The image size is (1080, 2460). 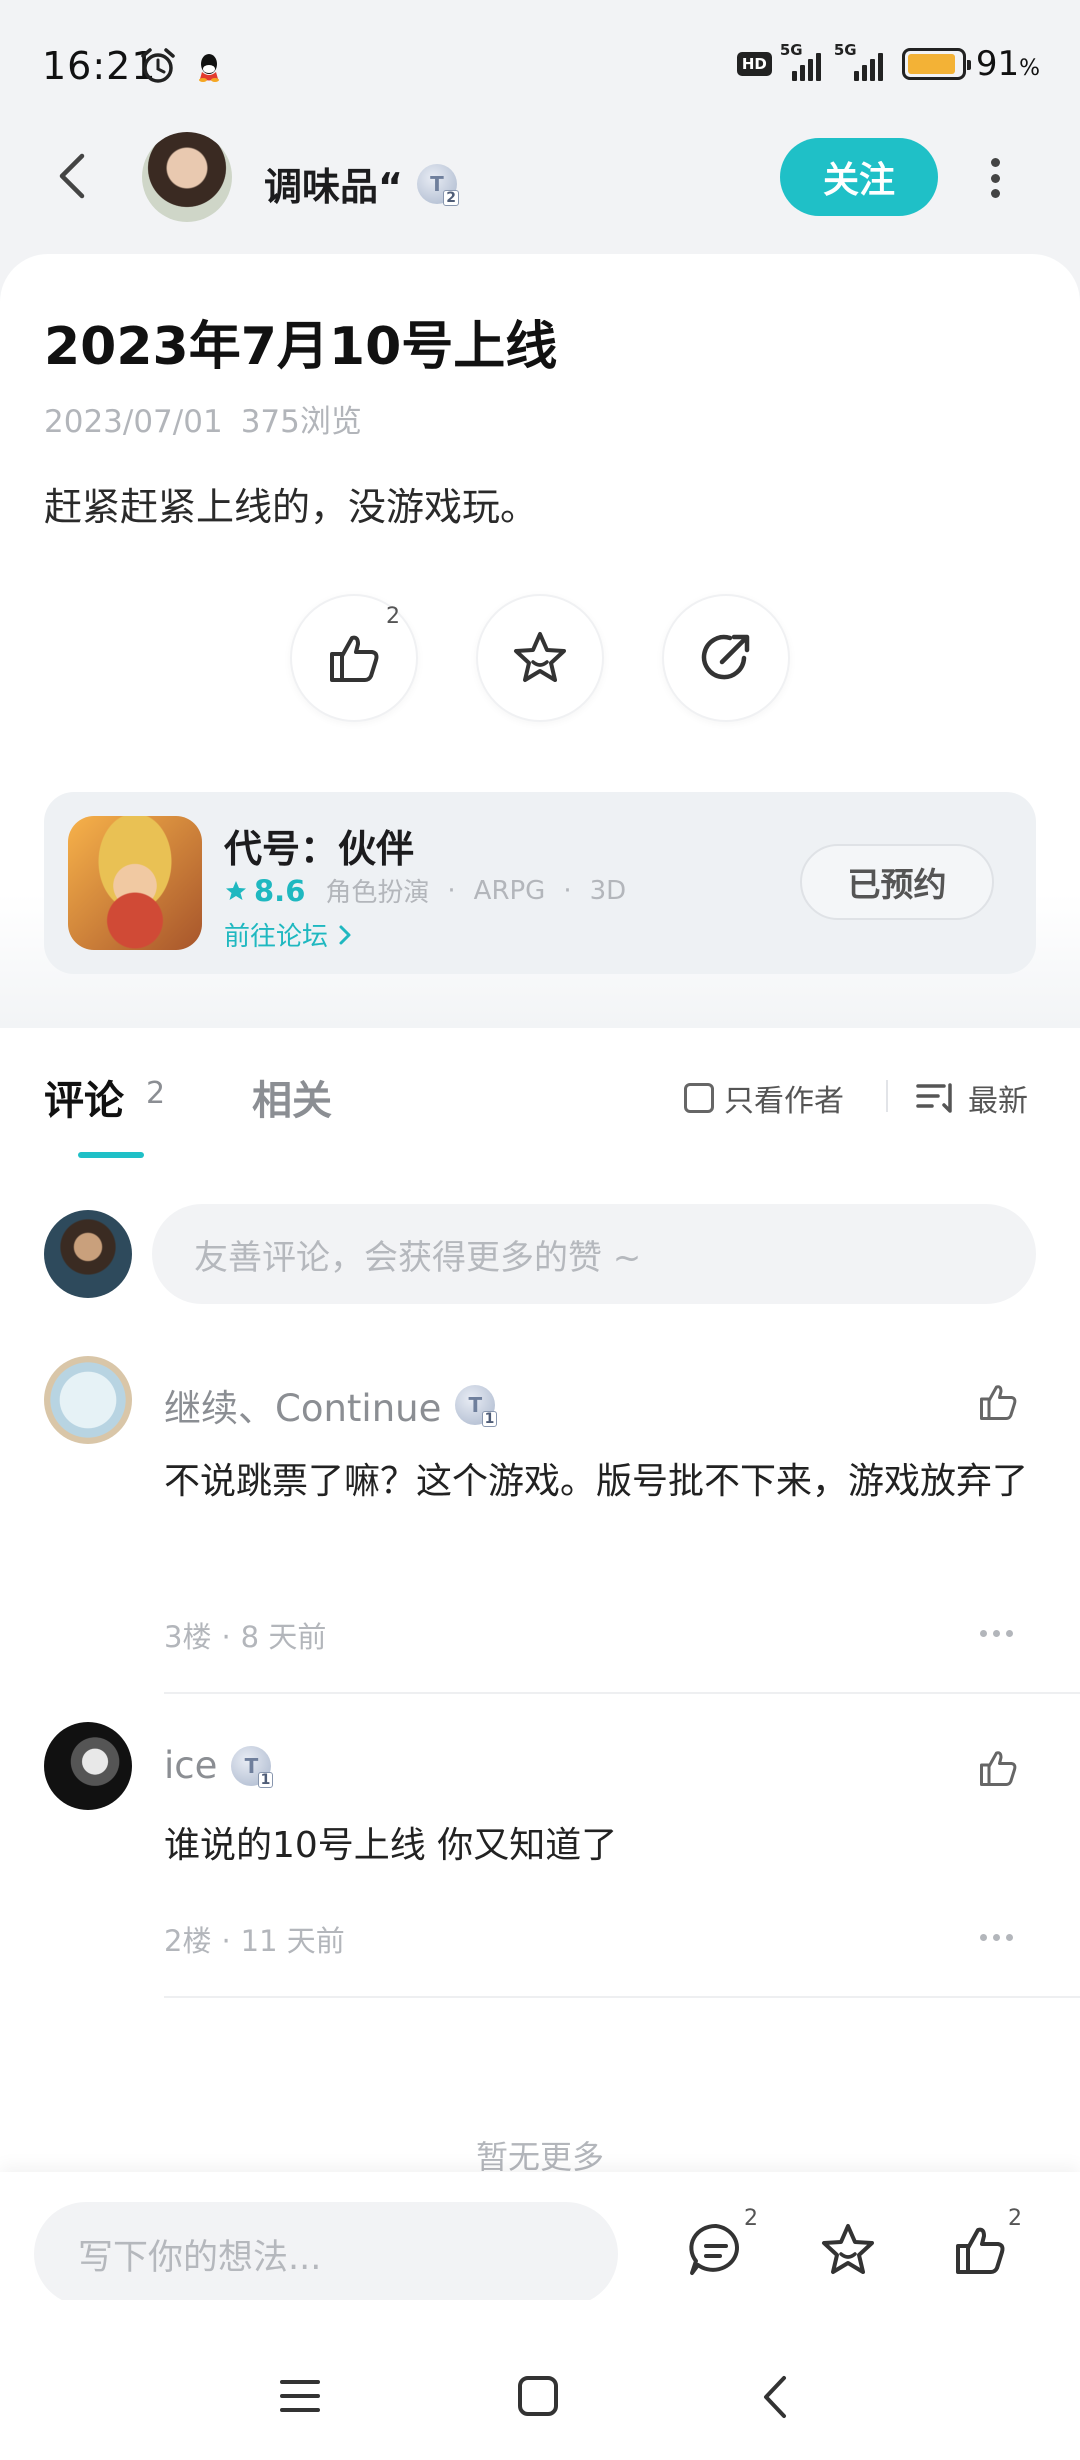 What do you see at coordinates (934, 1098) in the screenshot?
I see `sort-icon` at bounding box center [934, 1098].